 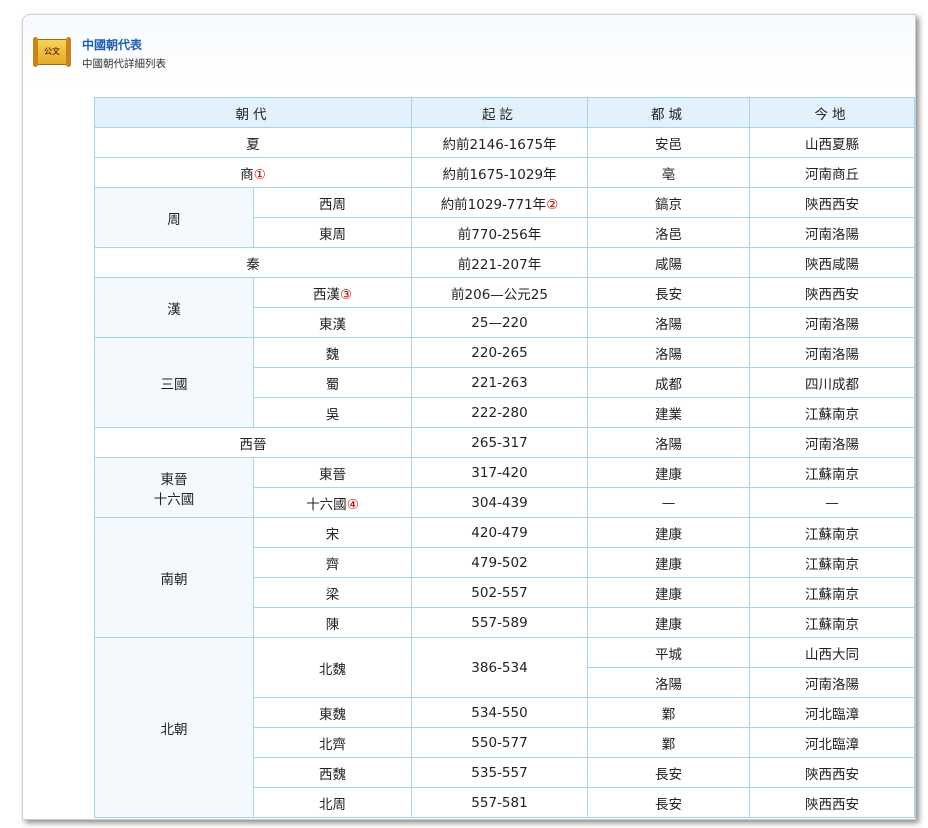 What do you see at coordinates (499, 502) in the screenshot?
I see `period-cell: 304-439` at bounding box center [499, 502].